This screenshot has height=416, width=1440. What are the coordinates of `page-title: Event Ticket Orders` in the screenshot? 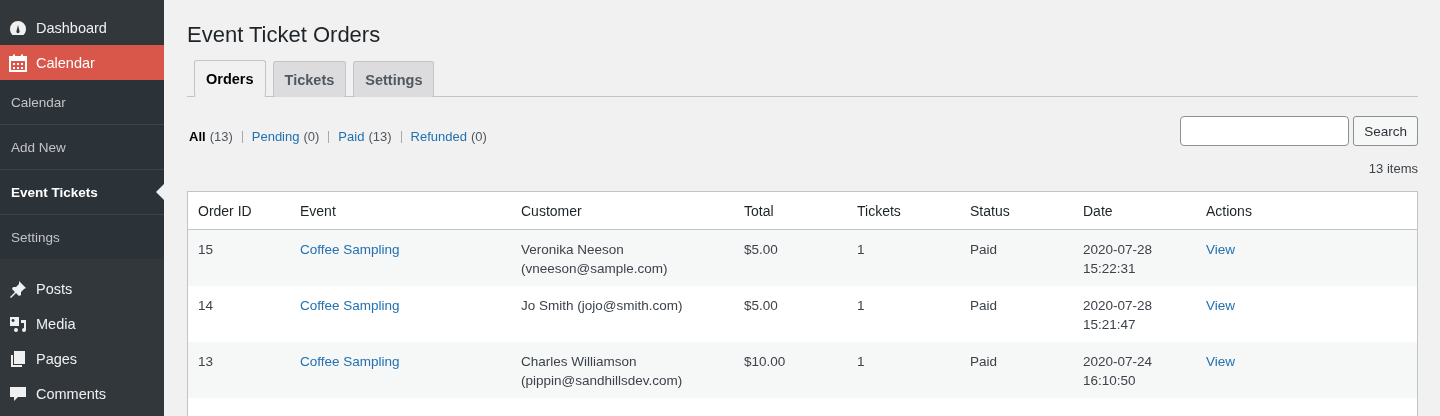 It's located at (284, 35).